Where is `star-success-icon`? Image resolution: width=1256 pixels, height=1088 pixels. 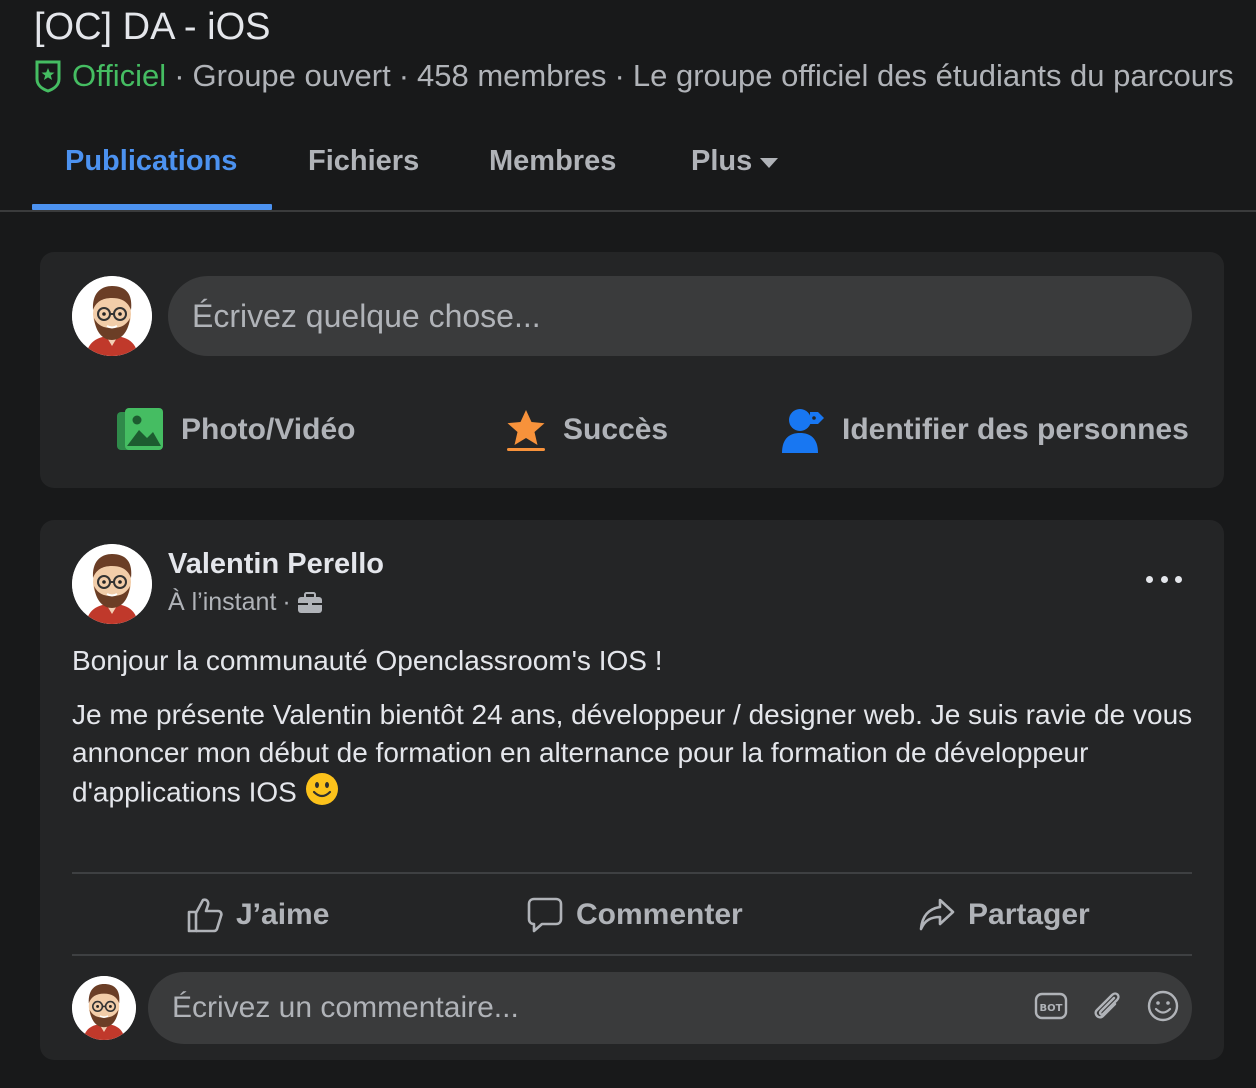 star-success-icon is located at coordinates (526, 430).